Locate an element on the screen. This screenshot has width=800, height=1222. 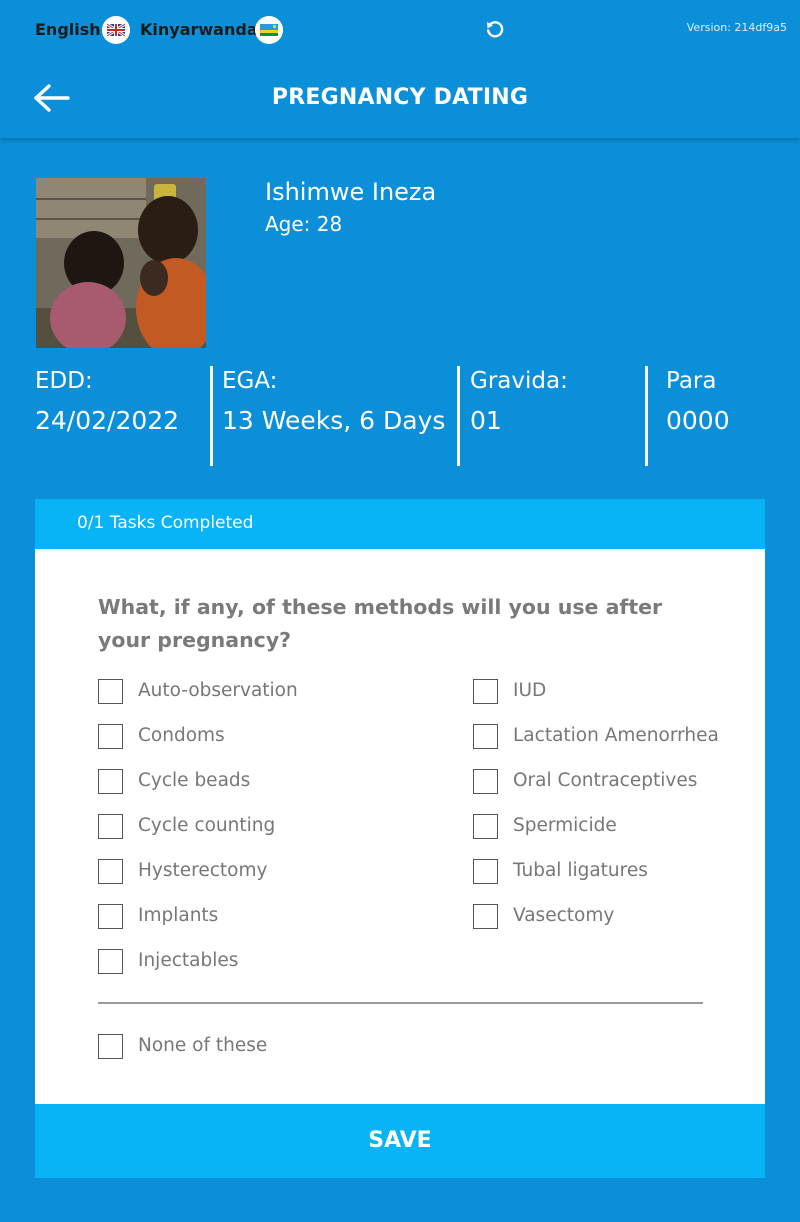
stat-value: 24/02/2022 is located at coordinates (107, 420).